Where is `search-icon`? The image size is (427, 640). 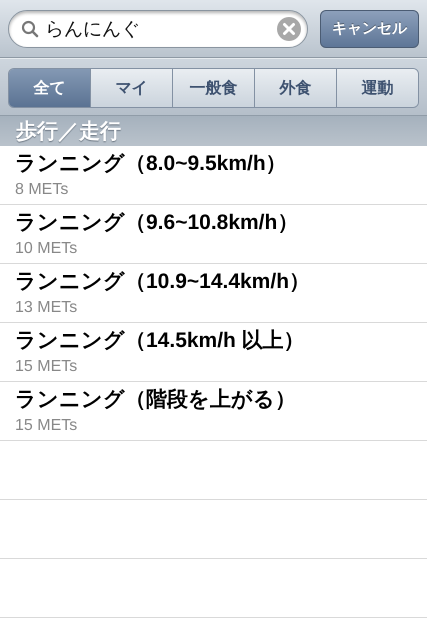 search-icon is located at coordinates (30, 29).